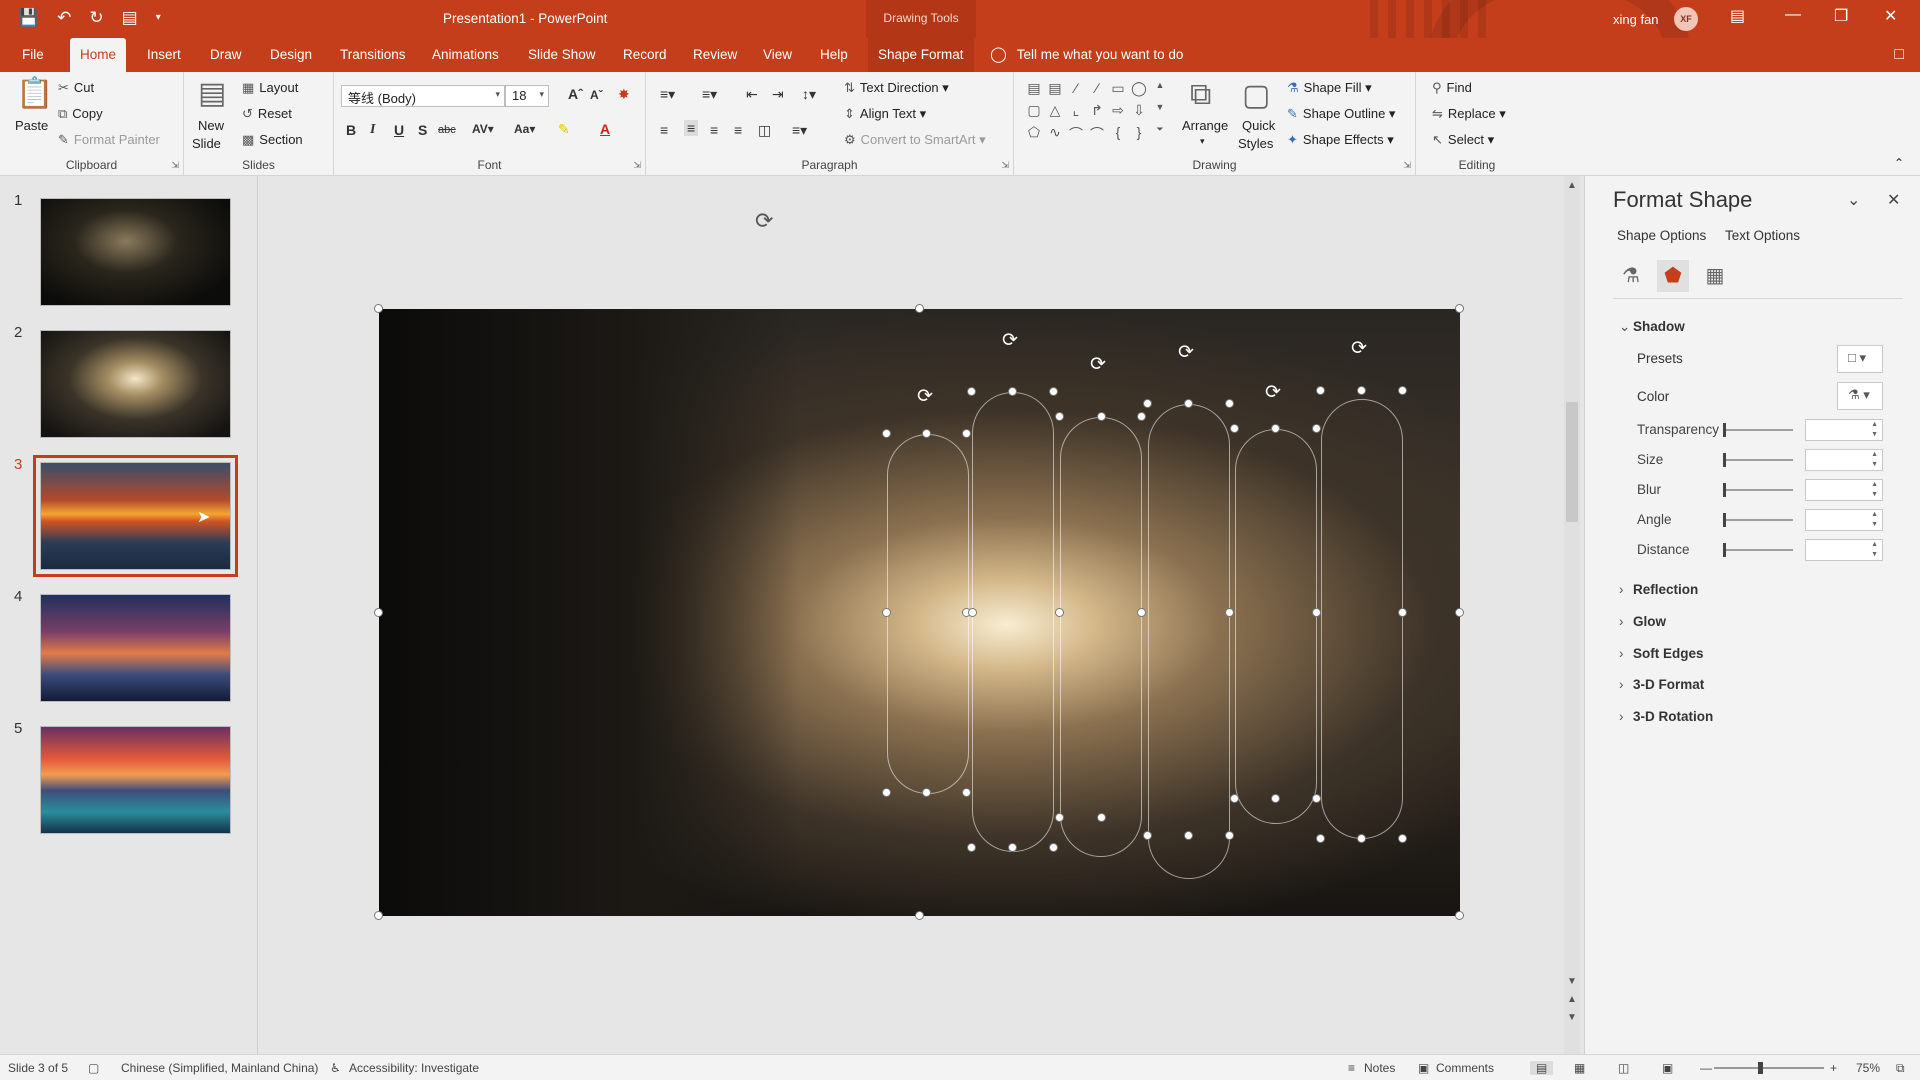  What do you see at coordinates (109, 140) in the screenshot?
I see `format-painter-button: ✎ Format Painter` at bounding box center [109, 140].